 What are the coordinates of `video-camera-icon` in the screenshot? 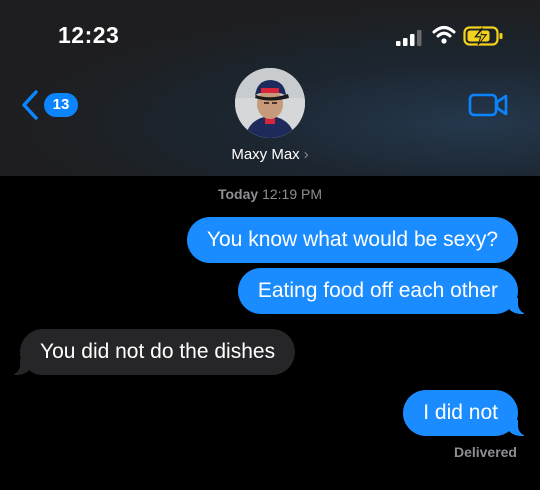 It's located at (488, 105).